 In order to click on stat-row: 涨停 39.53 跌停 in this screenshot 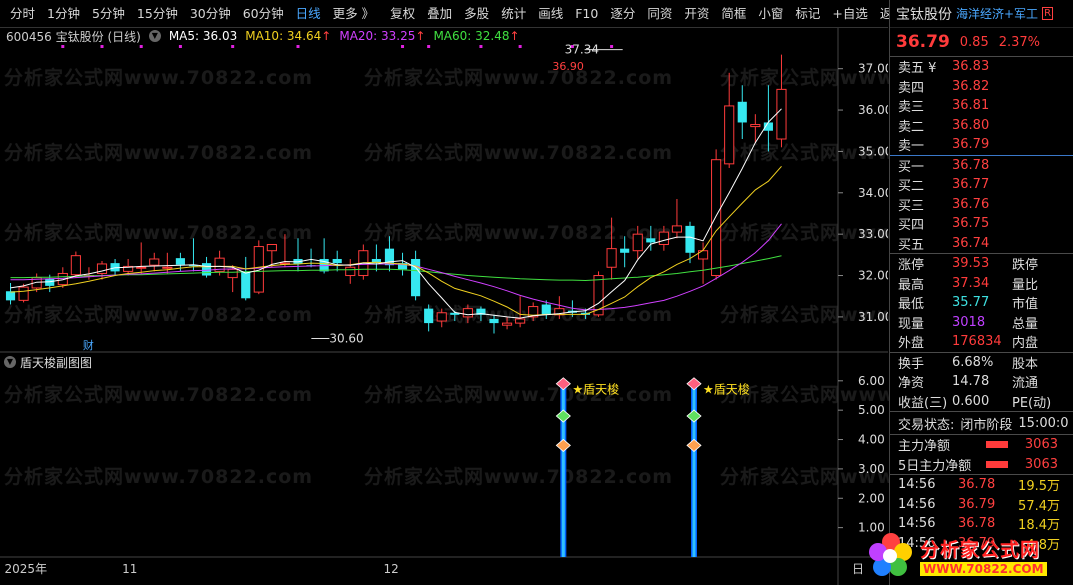, I will do `click(981, 264)`.